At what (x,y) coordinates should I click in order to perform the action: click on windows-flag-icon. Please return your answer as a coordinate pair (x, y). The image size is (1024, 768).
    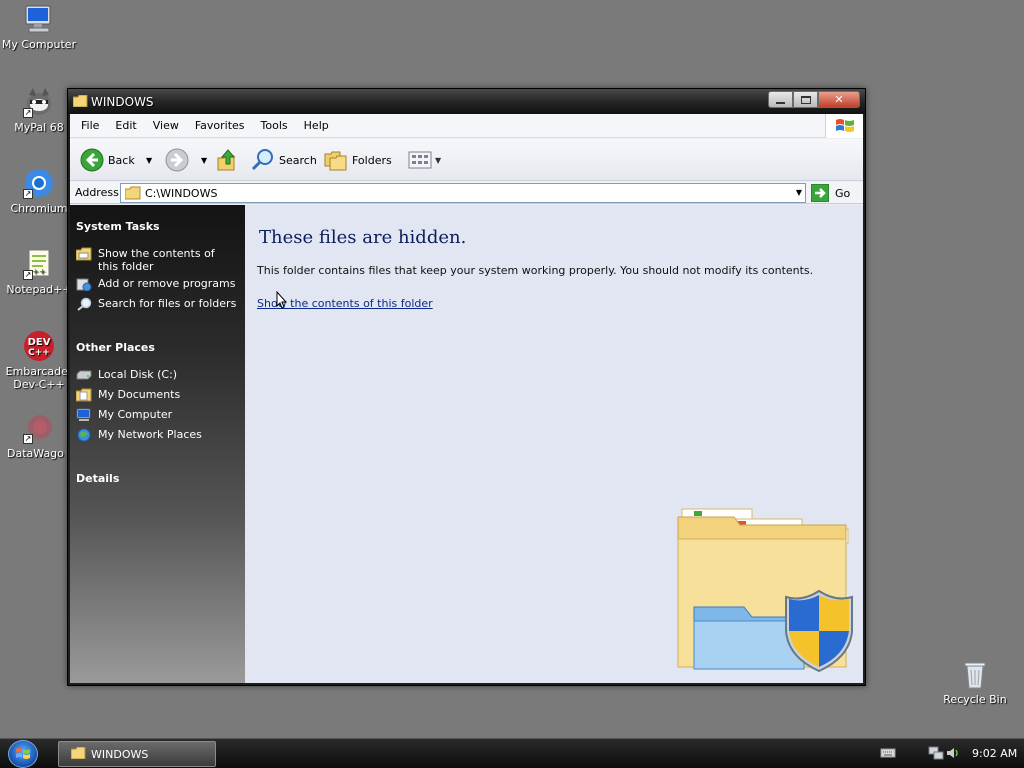
    Looking at the image, I should click on (844, 125).